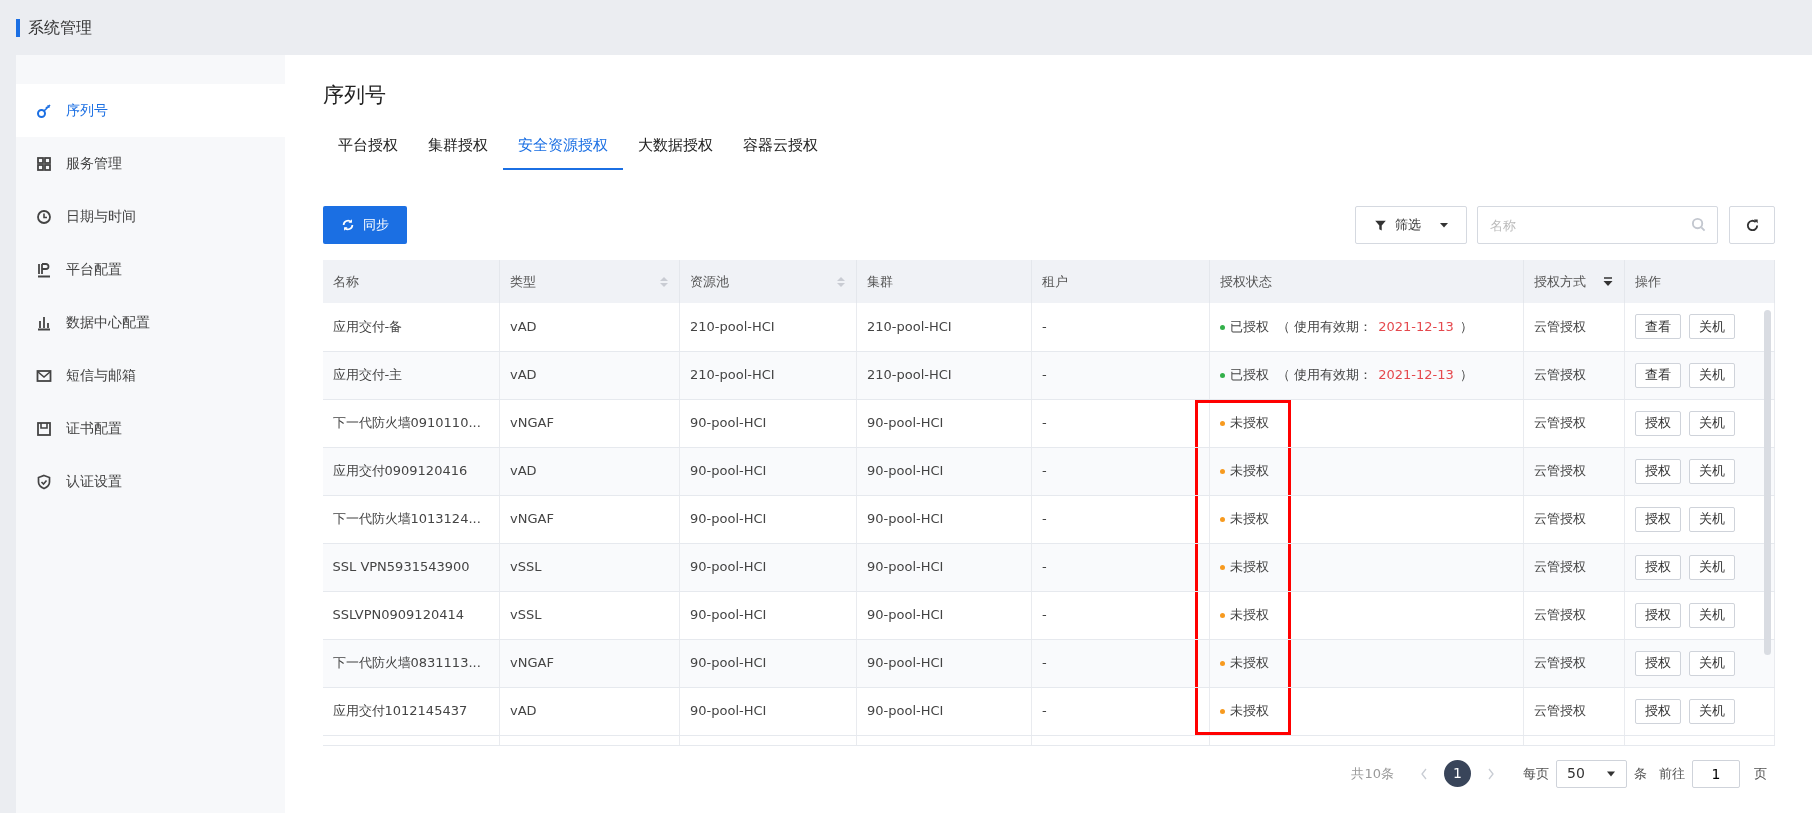 The width and height of the screenshot is (1812, 813). I want to click on grid-icon, so click(44, 163).